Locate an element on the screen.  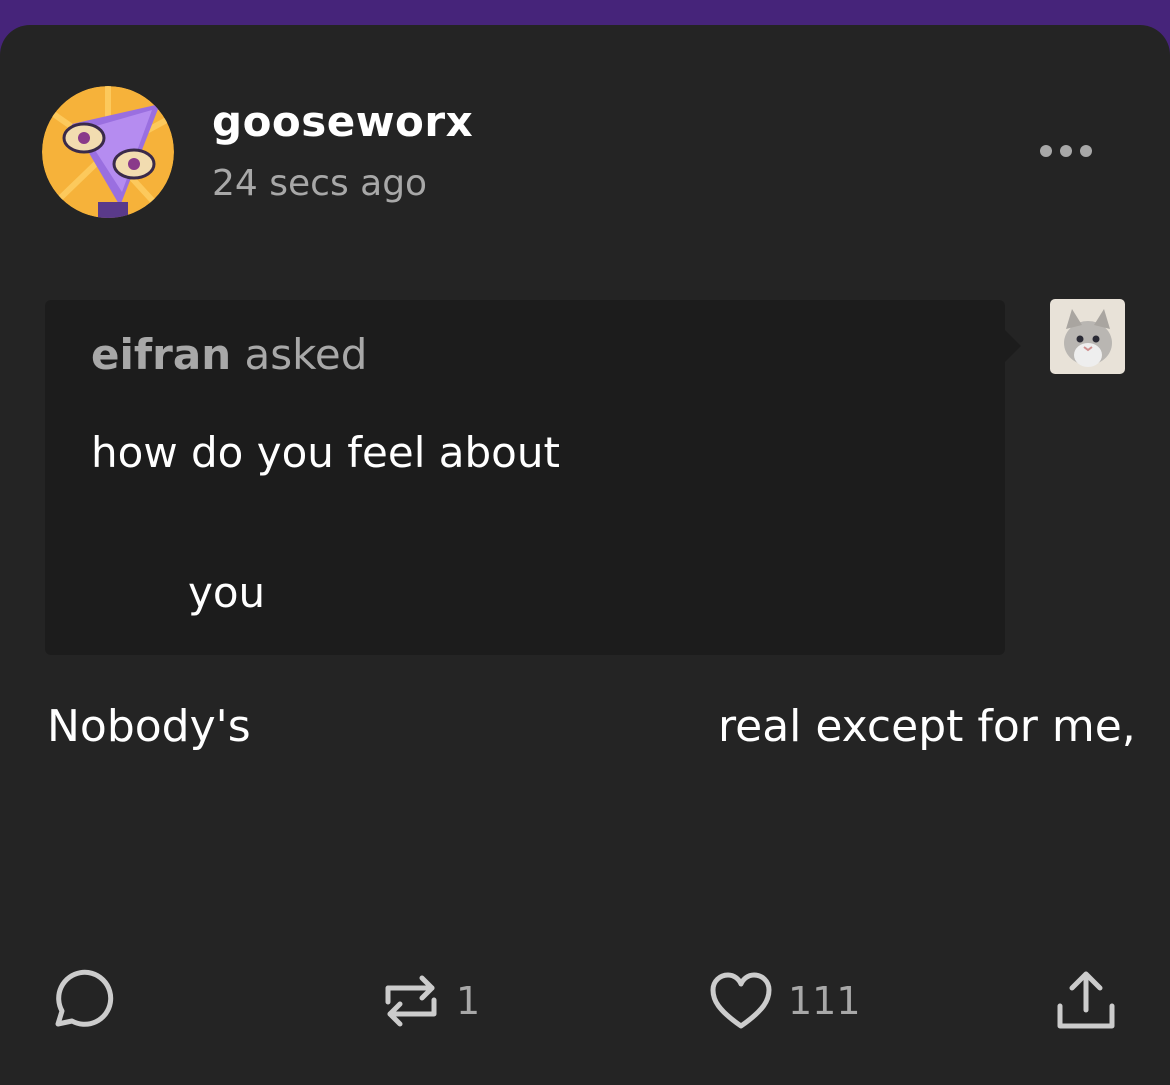
reblog-icon is located at coordinates (411, 1001).